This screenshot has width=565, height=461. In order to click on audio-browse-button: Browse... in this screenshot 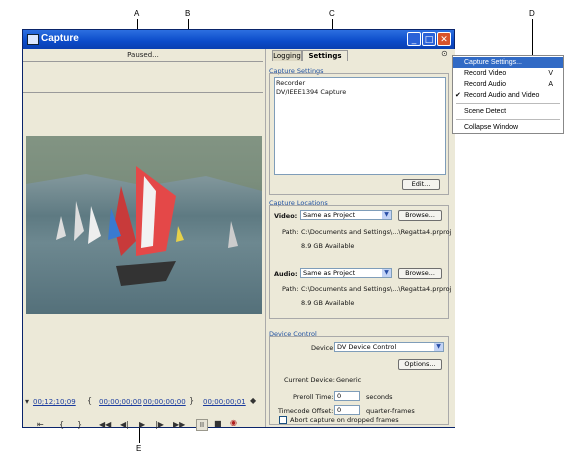, I will do `click(420, 273)`.